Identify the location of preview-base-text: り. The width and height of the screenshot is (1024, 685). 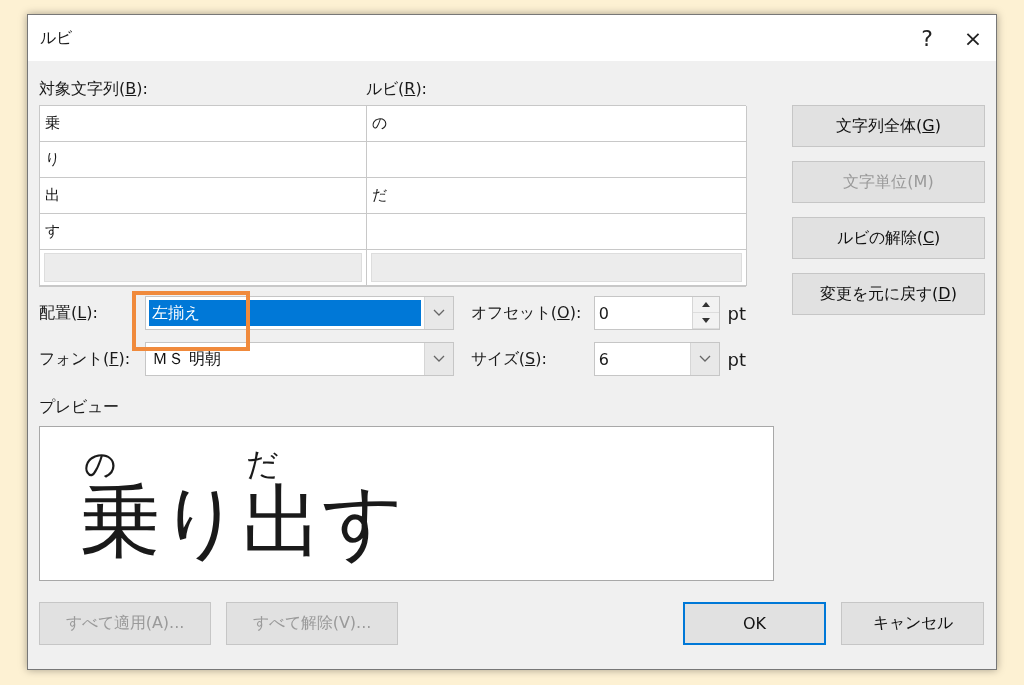
(201, 522).